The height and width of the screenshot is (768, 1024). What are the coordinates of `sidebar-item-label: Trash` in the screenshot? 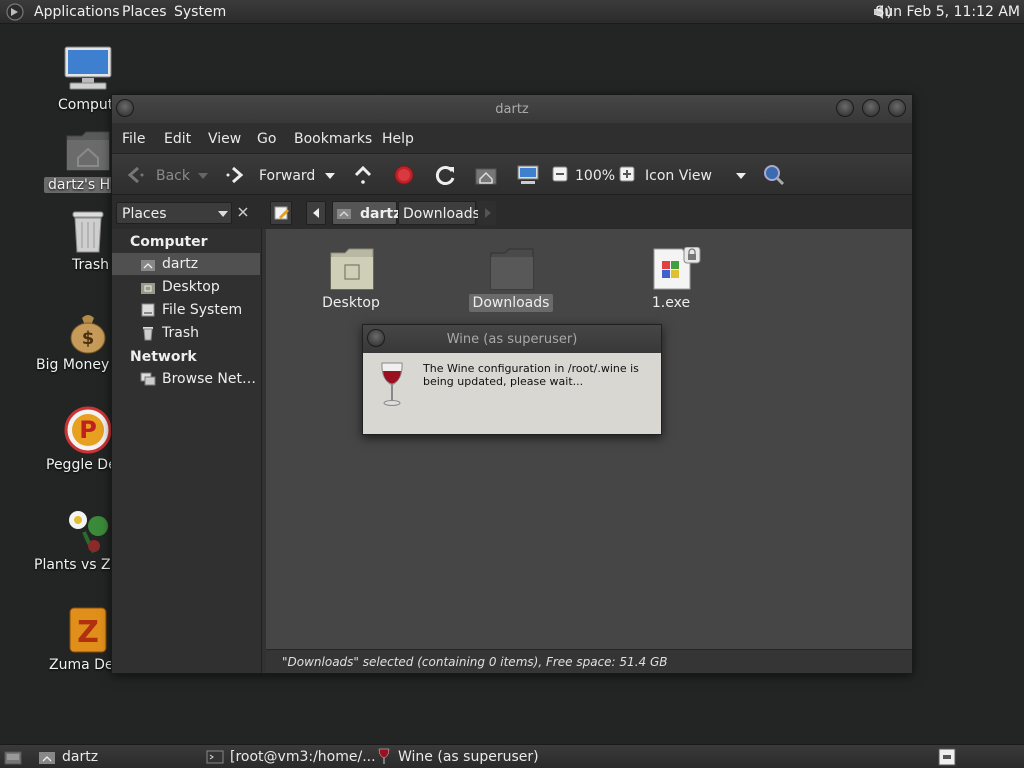 It's located at (180, 333).